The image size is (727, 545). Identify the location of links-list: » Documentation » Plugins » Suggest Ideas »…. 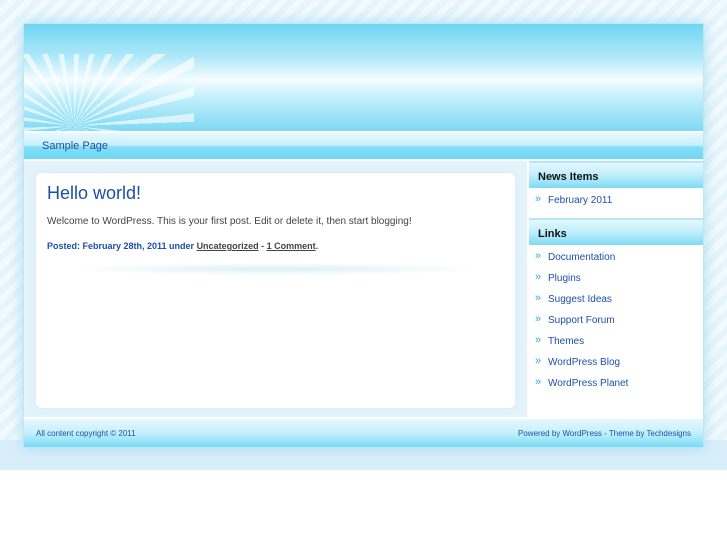
(616, 323).